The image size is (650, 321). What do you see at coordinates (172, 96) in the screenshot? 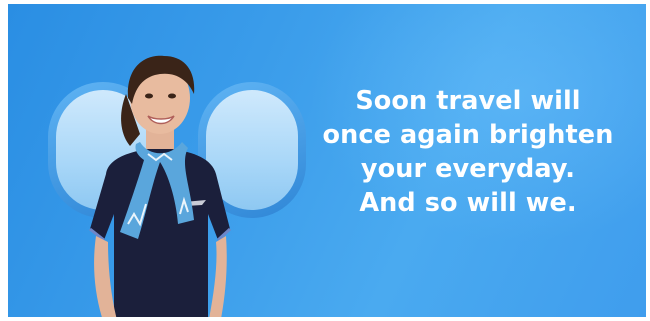
I see `right-eye` at bounding box center [172, 96].